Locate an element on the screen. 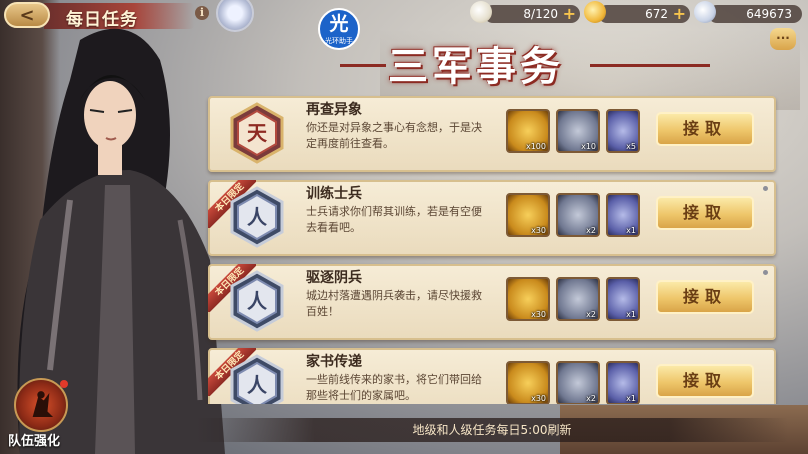  coin-icon is located at coordinates (705, 12).